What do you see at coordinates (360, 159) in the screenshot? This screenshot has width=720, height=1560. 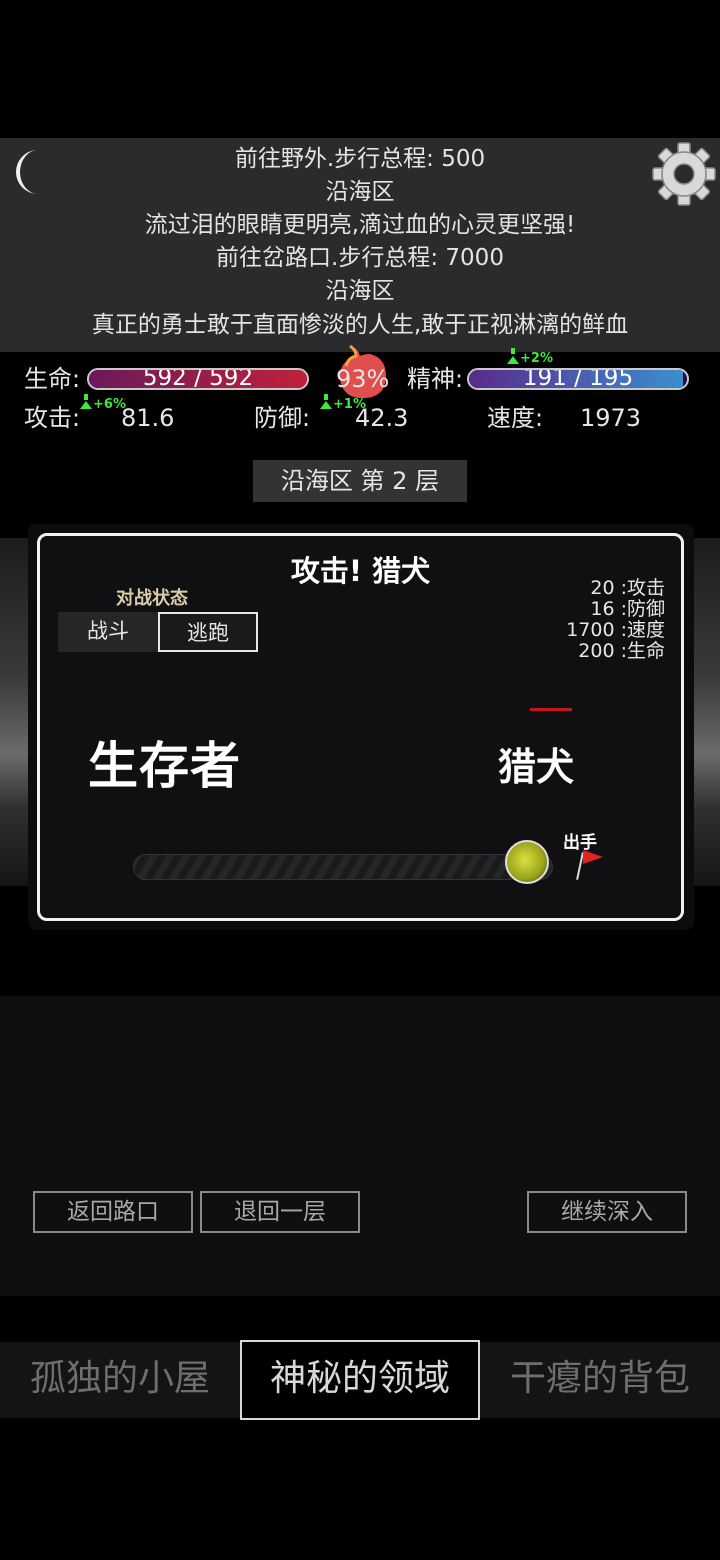 I see `log-line: 前往野外.步行总程: 500` at bounding box center [360, 159].